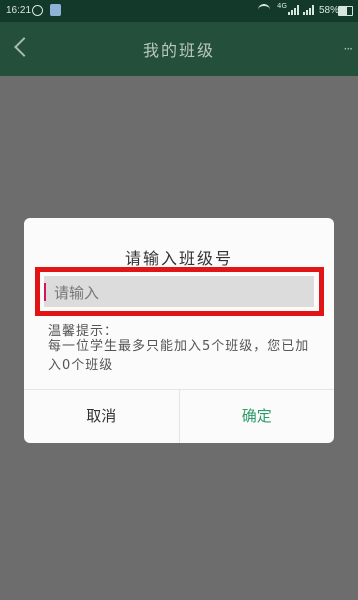 This screenshot has width=358, height=600. What do you see at coordinates (45, 292) in the screenshot?
I see `text-caret` at bounding box center [45, 292].